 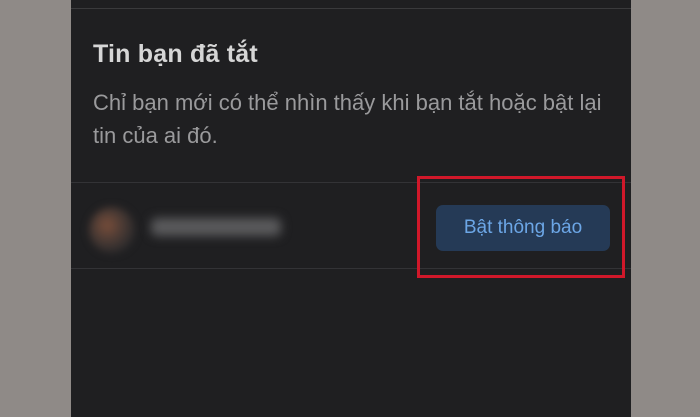 What do you see at coordinates (216, 227) in the screenshot?
I see `contact-name-blurred` at bounding box center [216, 227].